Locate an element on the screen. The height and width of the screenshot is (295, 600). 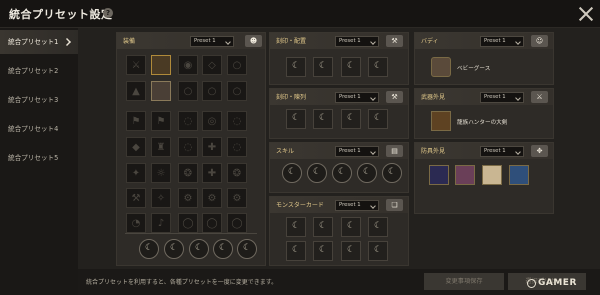
page-indicator is located at coordinates (339, 140).